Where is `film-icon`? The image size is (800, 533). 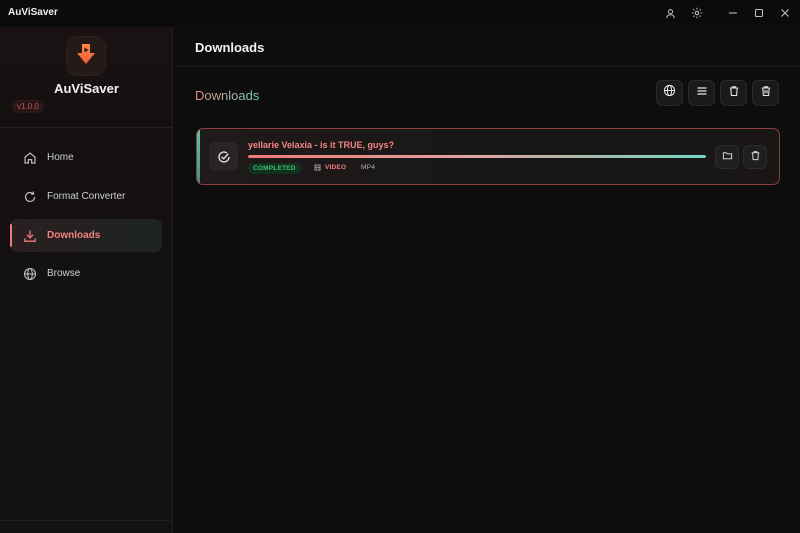 film-icon is located at coordinates (317, 167).